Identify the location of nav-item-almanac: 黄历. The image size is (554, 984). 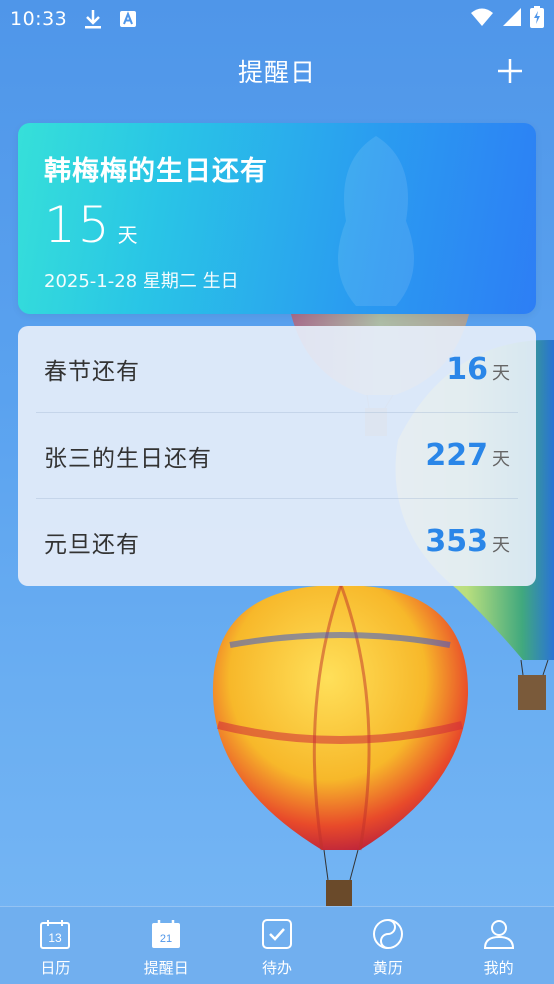
(387, 945).